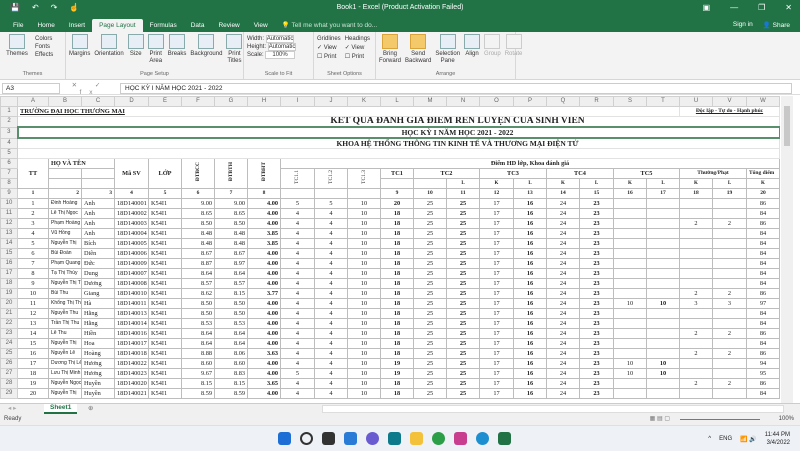 This screenshot has width=800, height=451. What do you see at coordinates (228, 25) in the screenshot?
I see `tab-review: Review` at bounding box center [228, 25].